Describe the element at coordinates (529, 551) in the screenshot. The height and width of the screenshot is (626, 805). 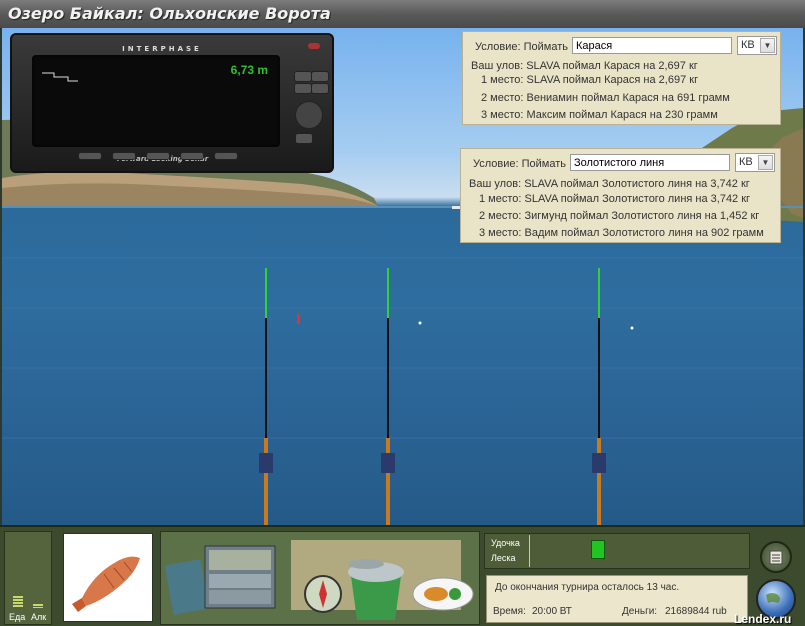
I see `gauge-divider` at that location.